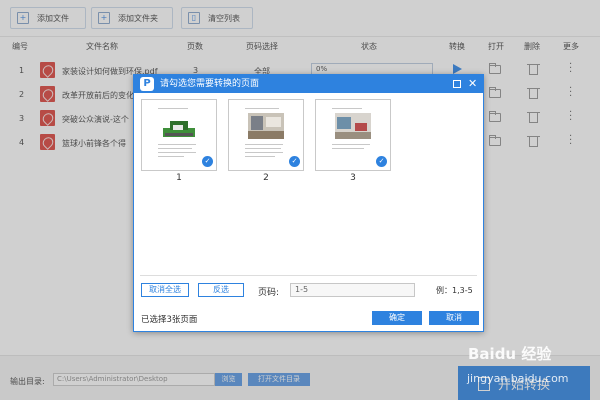  I want to click on selected-count: 已选择3张页面, so click(169, 320).